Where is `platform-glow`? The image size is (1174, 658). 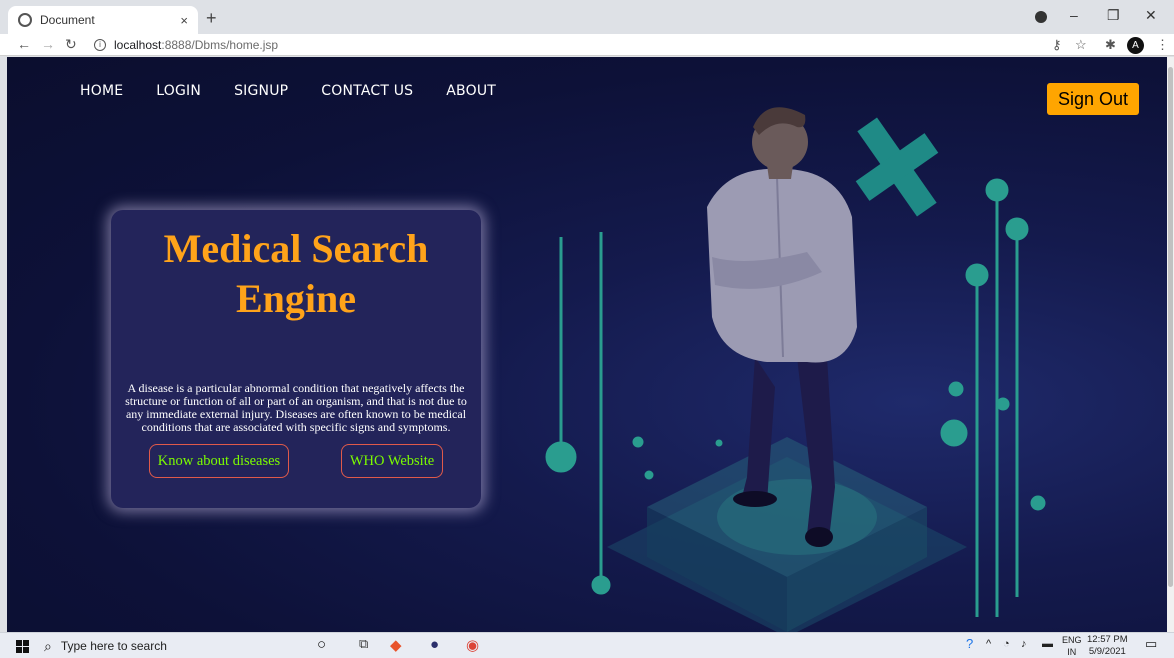 platform-glow is located at coordinates (797, 517).